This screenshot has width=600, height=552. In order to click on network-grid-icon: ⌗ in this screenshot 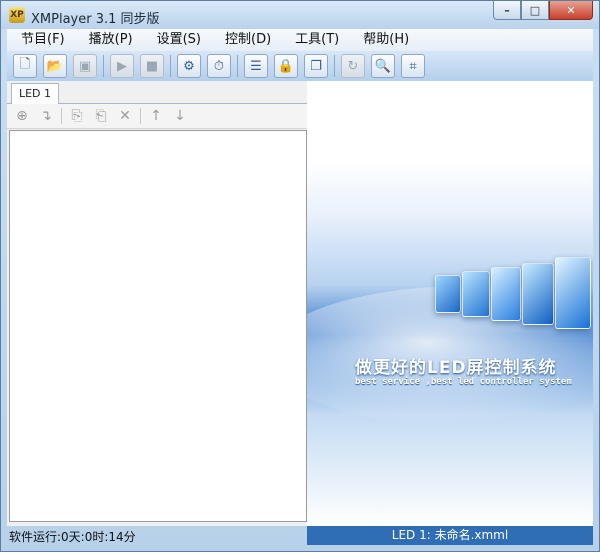, I will do `click(413, 66)`.